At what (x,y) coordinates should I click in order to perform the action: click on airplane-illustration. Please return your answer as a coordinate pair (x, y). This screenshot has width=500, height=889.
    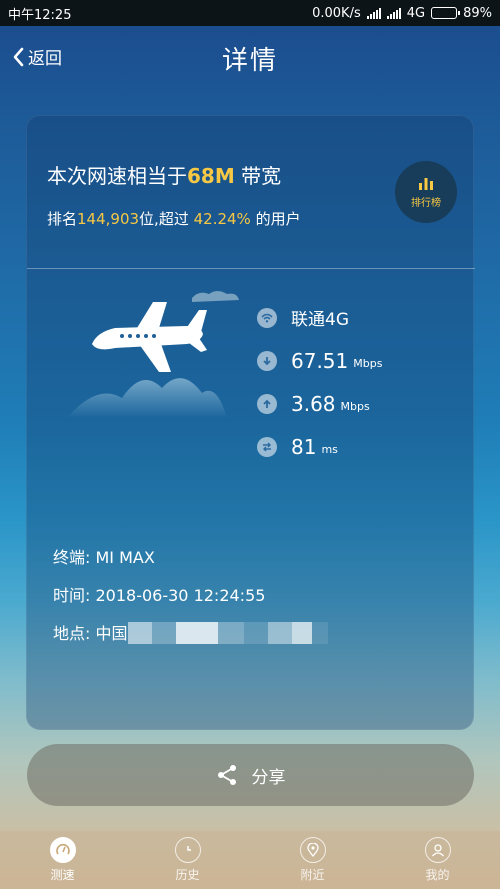
    Looking at the image, I should click on (153, 354).